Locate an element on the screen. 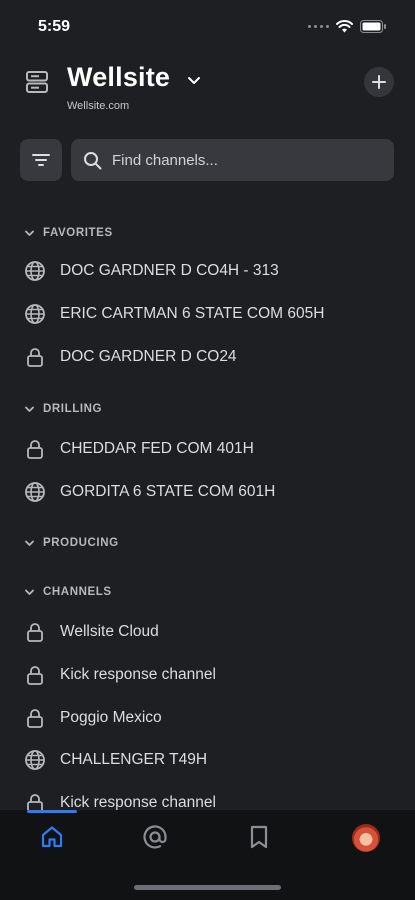  channel-item: DOC GARDNER D CO24 is located at coordinates (207, 357).